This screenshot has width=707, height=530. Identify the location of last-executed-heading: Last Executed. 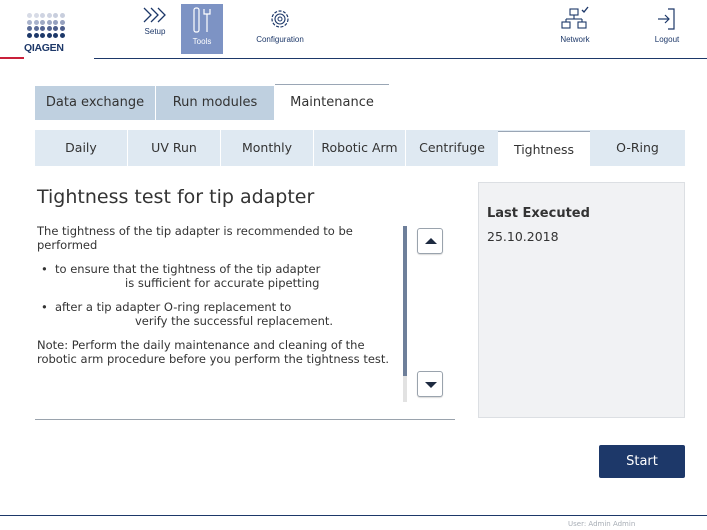
(538, 213).